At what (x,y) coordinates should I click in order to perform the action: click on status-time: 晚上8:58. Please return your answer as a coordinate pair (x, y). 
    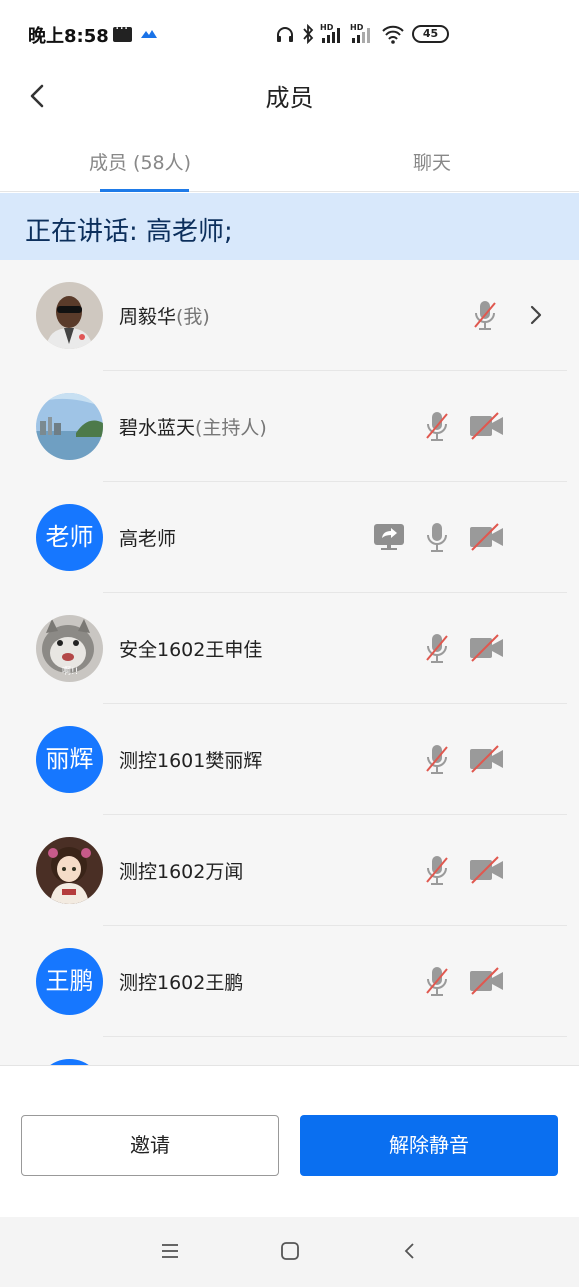
    Looking at the image, I should click on (68, 36).